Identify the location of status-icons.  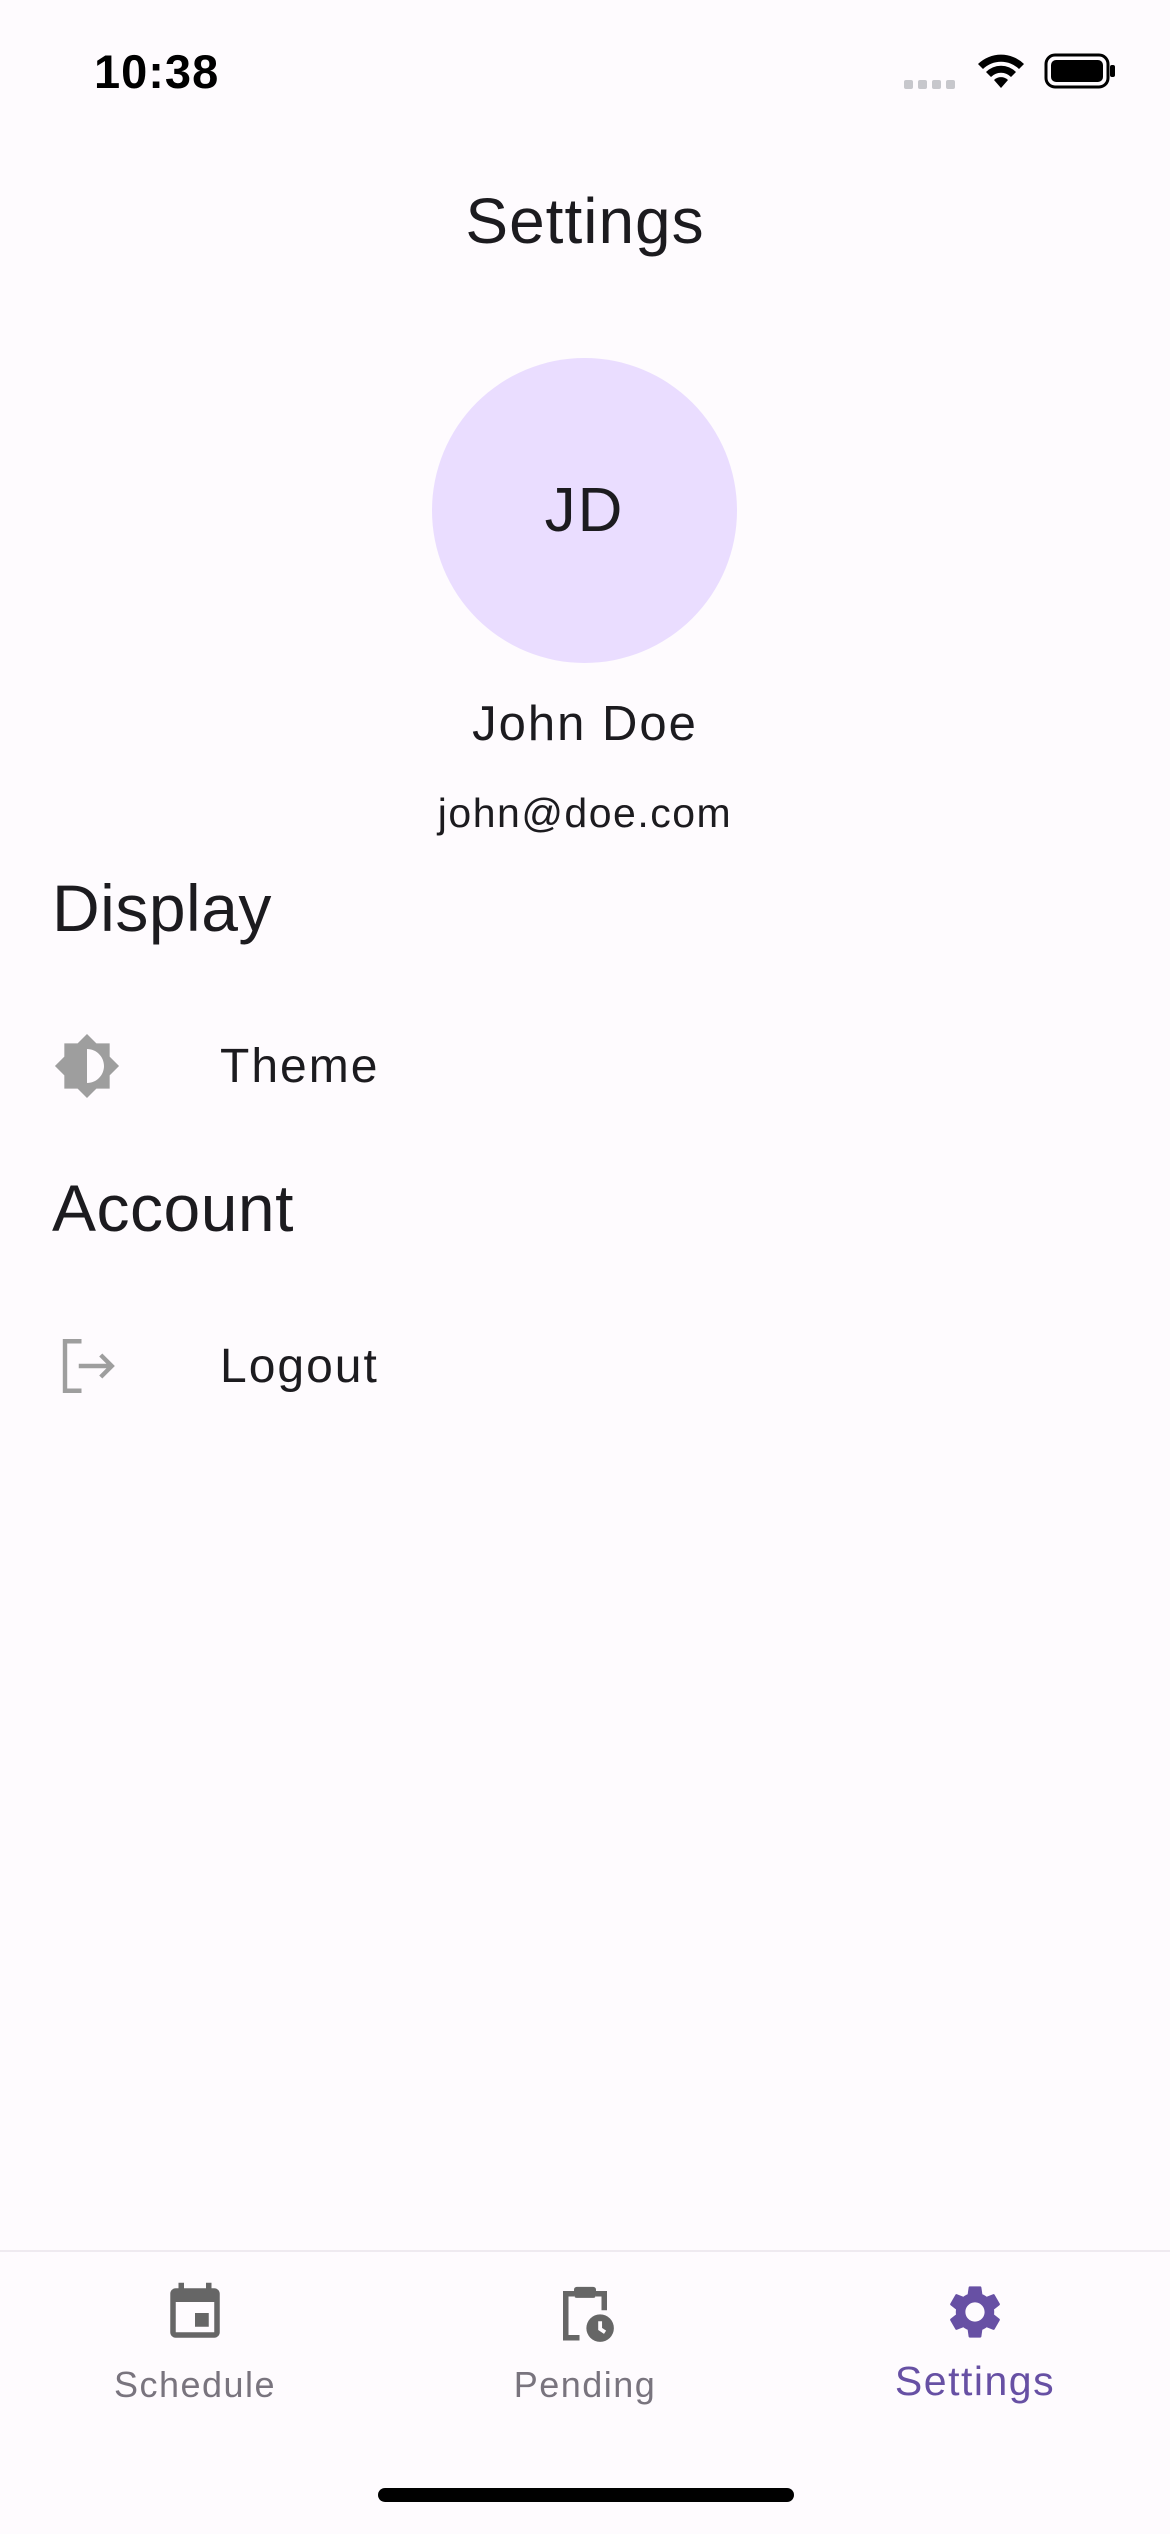
(1010, 71).